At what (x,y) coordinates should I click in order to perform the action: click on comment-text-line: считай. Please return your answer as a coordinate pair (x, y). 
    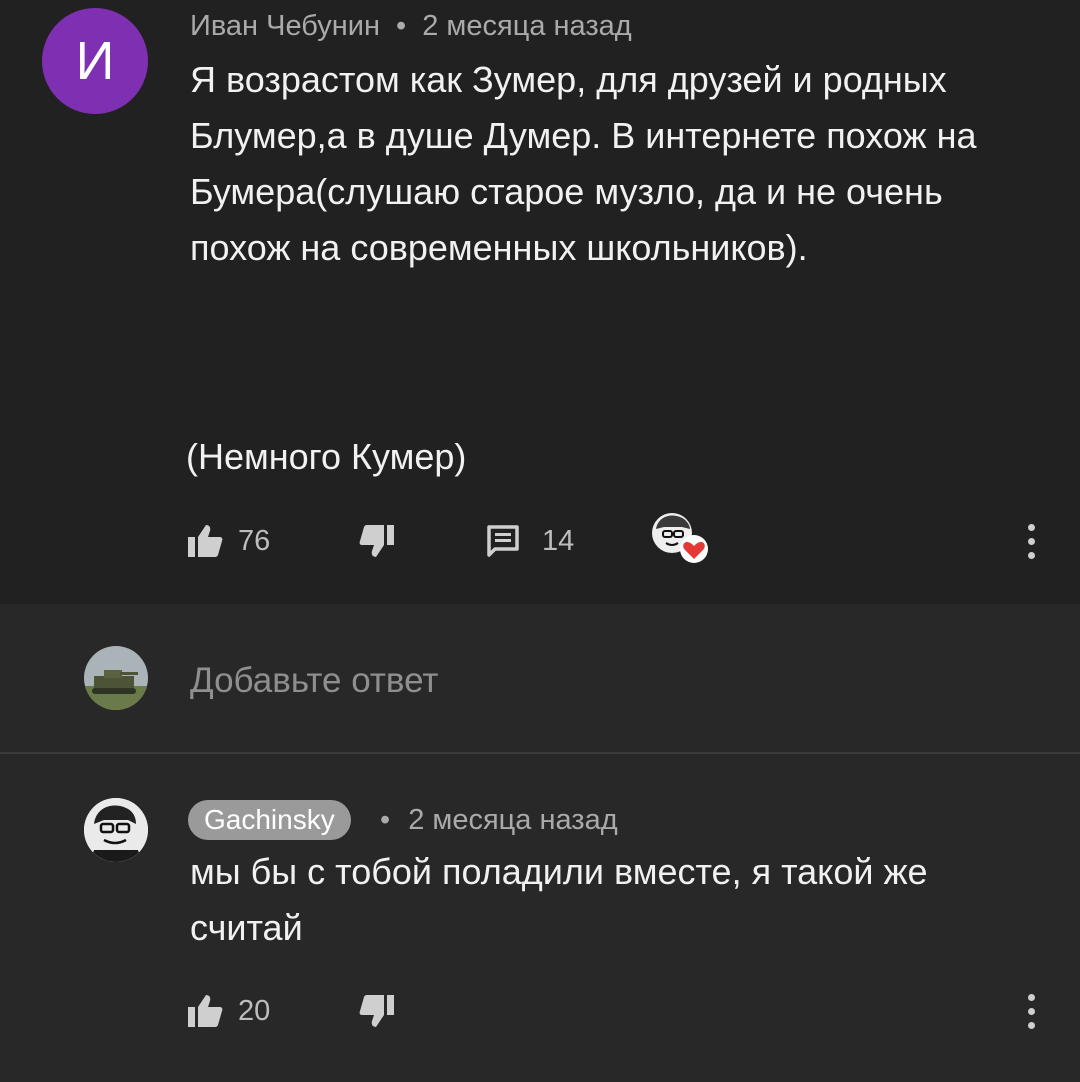
    Looking at the image, I should click on (246, 927).